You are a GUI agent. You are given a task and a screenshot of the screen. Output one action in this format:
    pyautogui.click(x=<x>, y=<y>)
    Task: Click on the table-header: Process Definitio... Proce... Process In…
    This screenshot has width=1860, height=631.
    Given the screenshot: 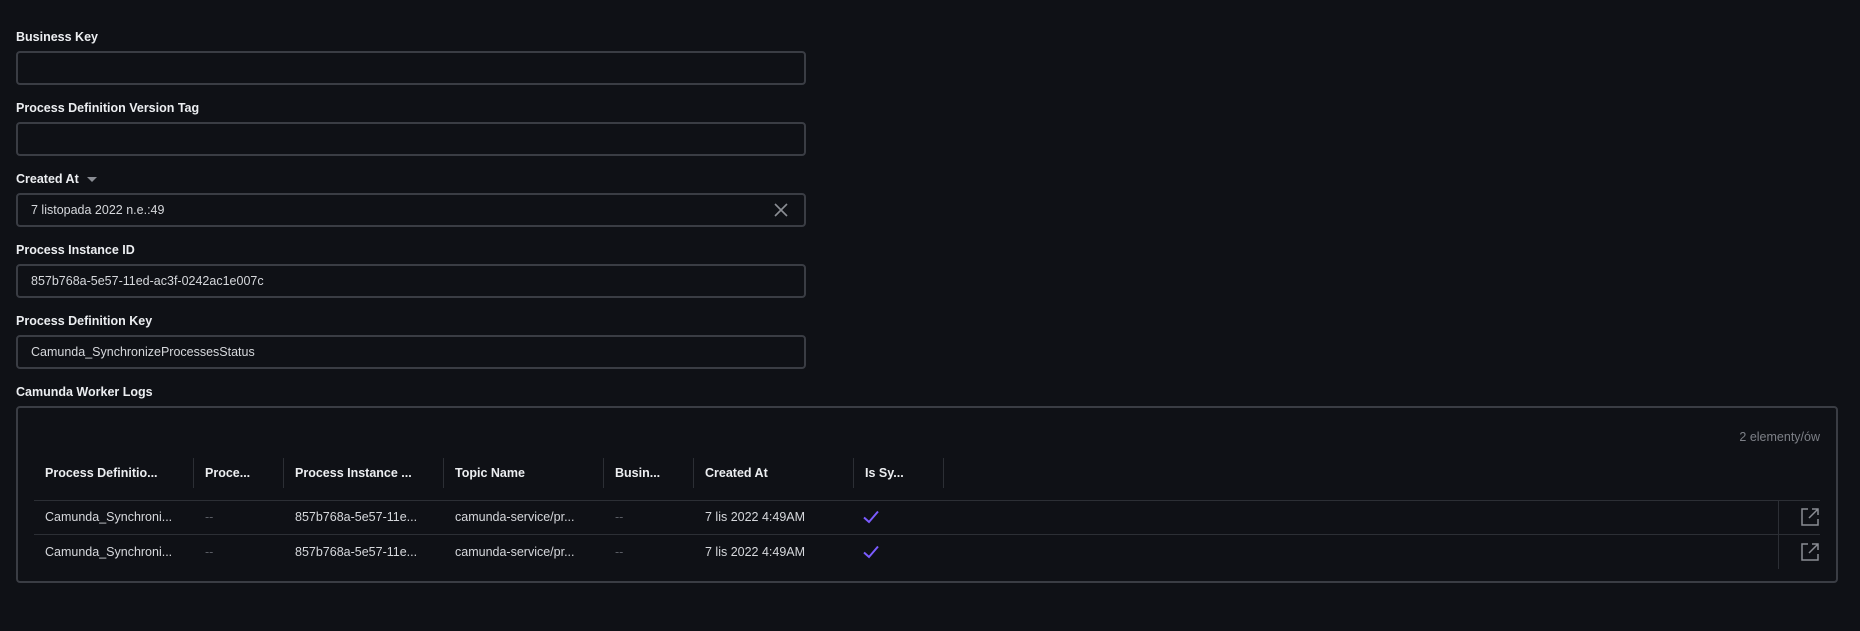 What is the action you would take?
    pyautogui.click(x=927, y=479)
    